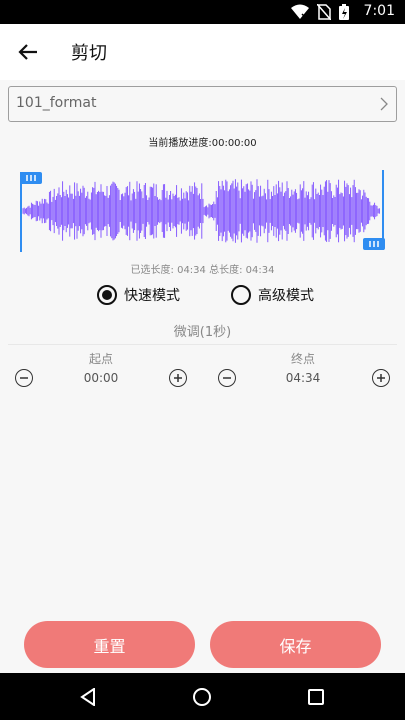 The height and width of the screenshot is (720, 405). I want to click on end-increase-button, so click(381, 378).